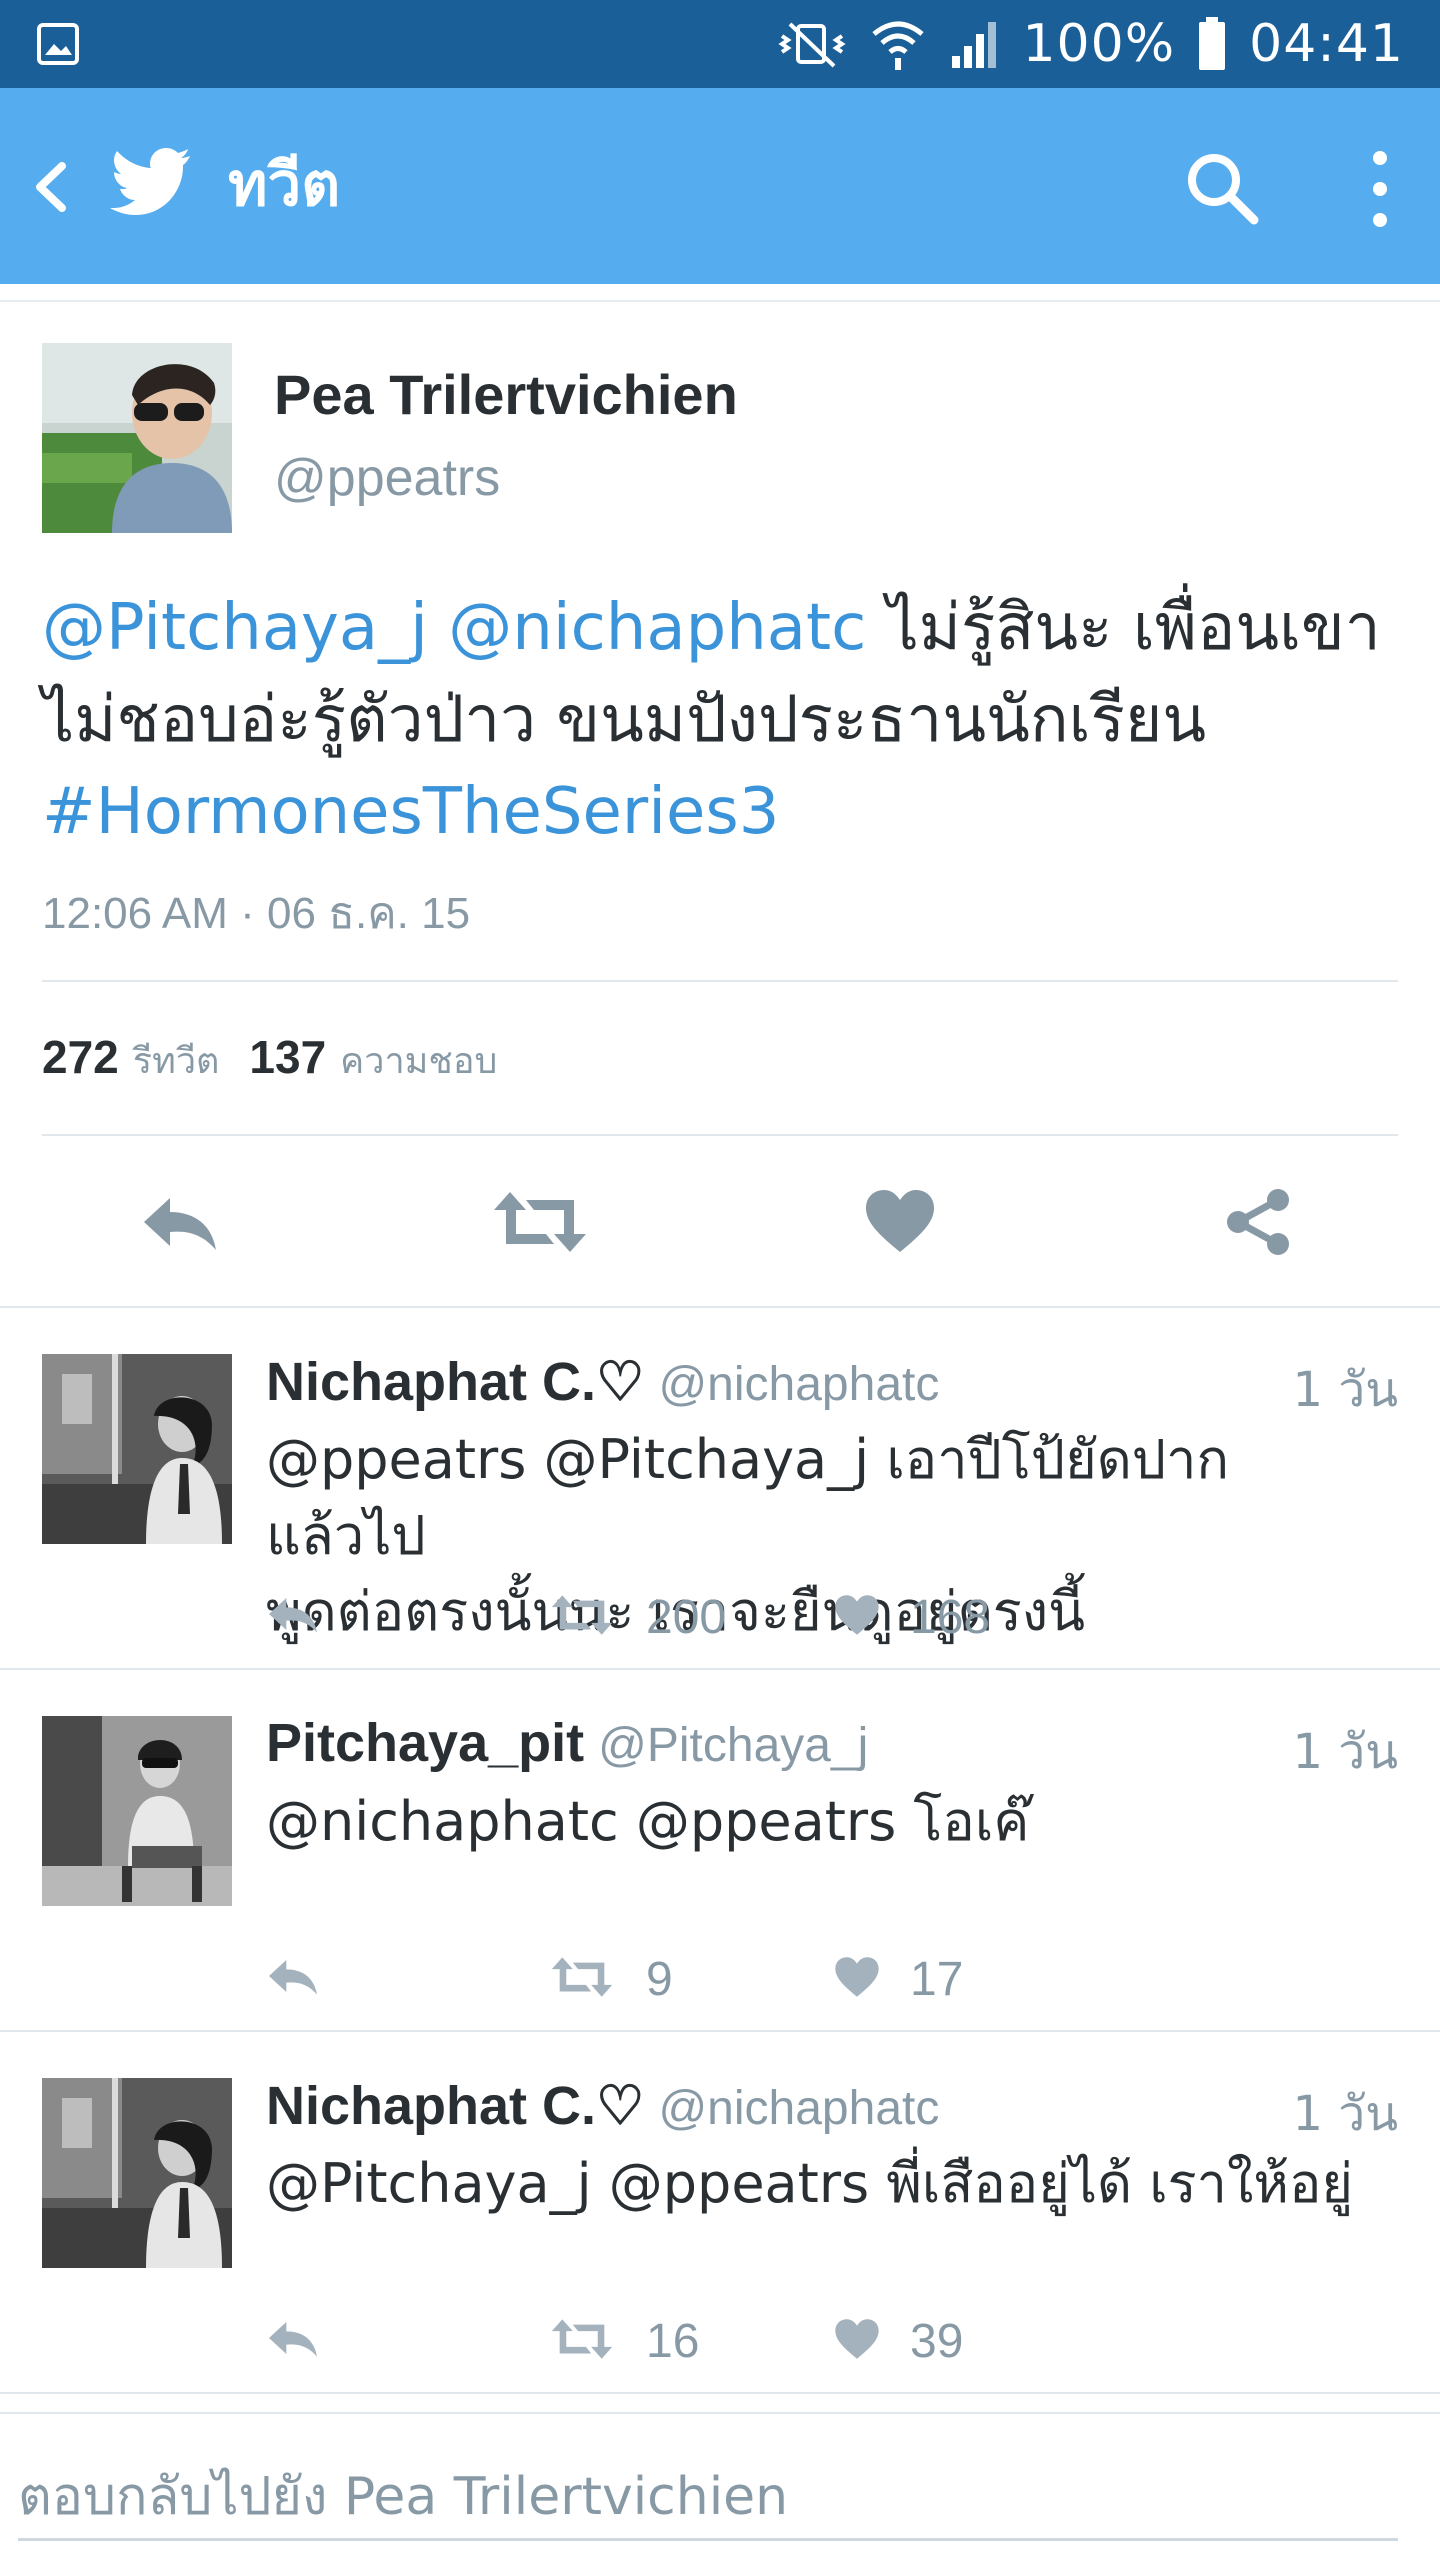  I want to click on like-count: 137, so click(288, 1057).